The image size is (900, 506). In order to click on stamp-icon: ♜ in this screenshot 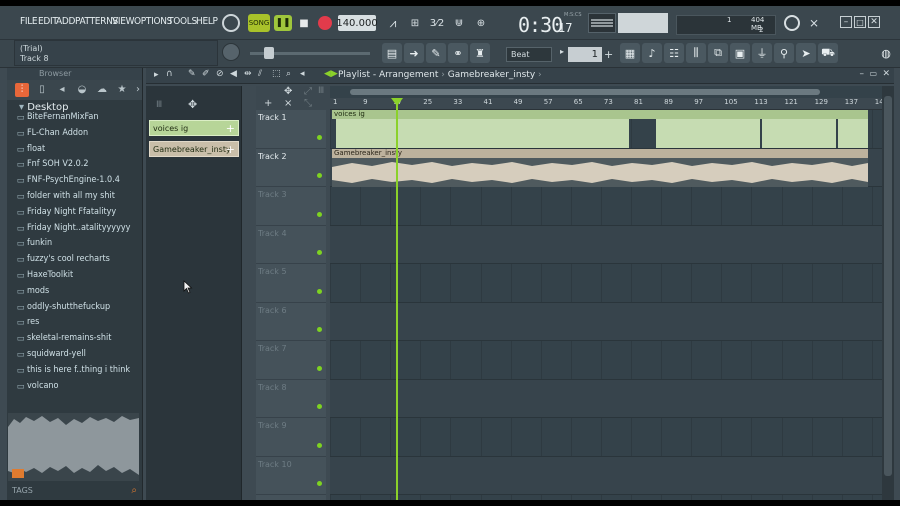, I will do `click(480, 53)`.